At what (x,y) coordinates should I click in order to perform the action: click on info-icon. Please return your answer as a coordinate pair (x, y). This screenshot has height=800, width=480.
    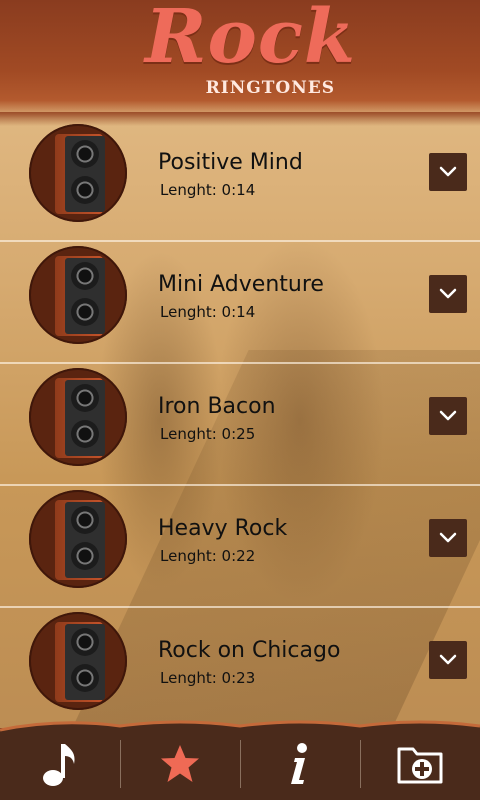
    Looking at the image, I should click on (299, 763).